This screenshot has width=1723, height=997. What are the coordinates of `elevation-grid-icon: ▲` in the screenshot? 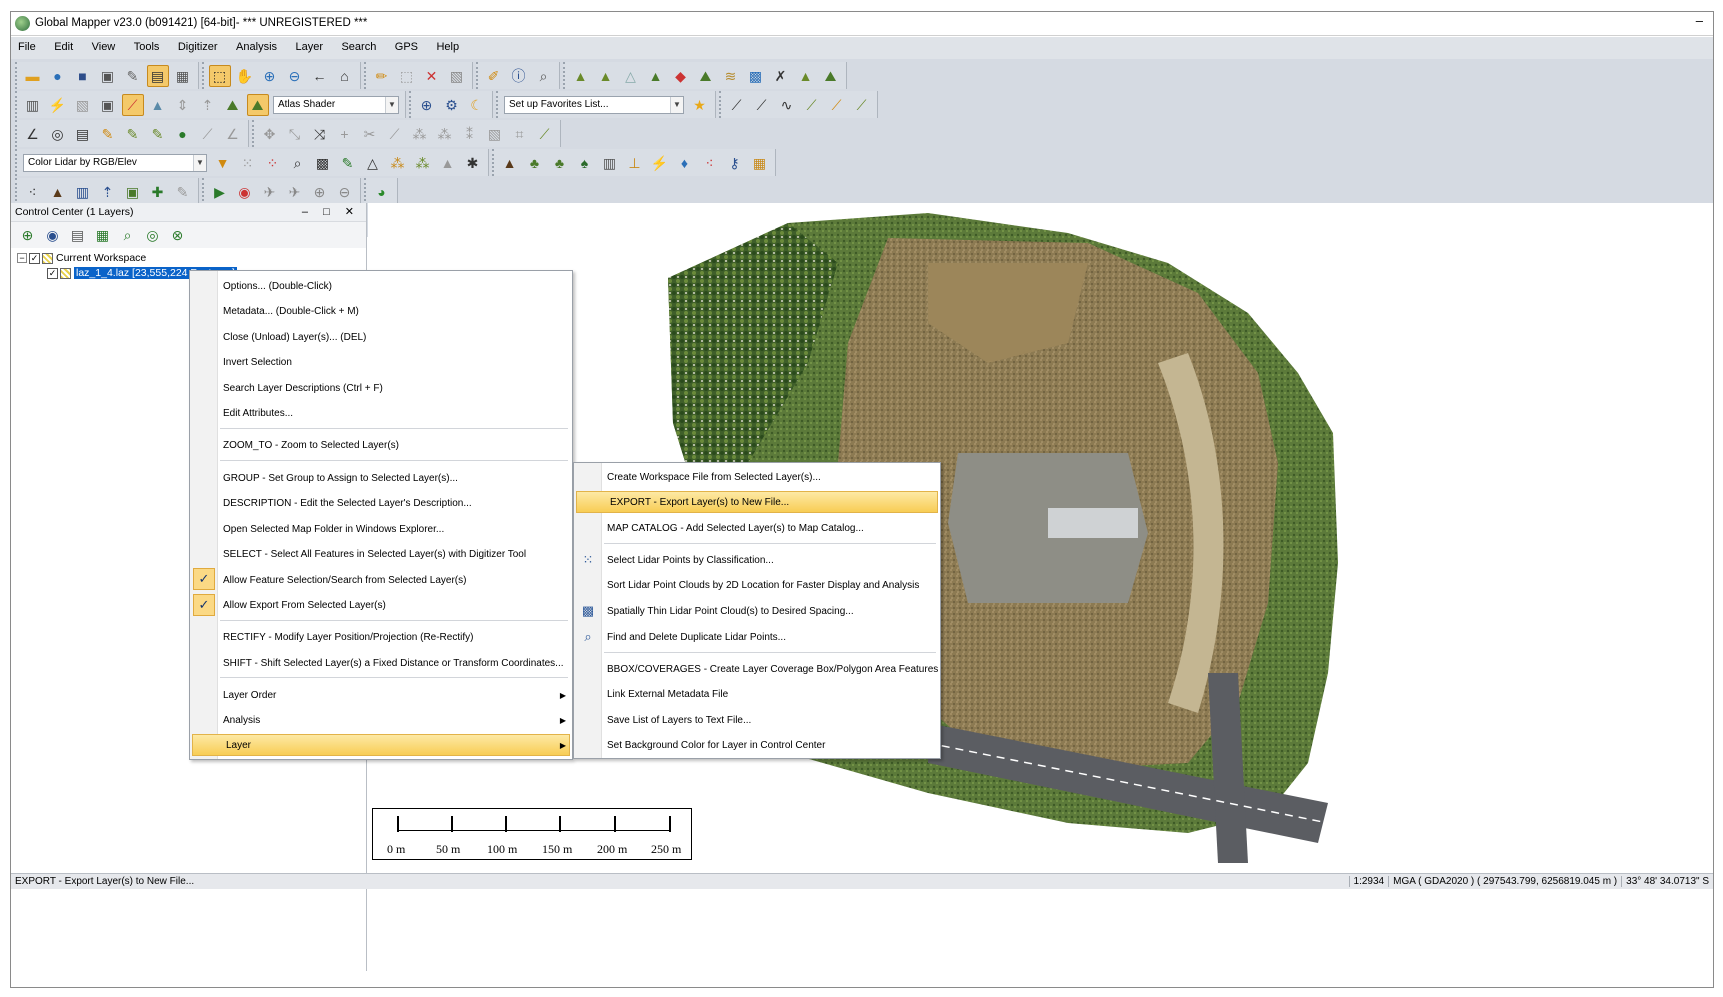 It's located at (158, 105).